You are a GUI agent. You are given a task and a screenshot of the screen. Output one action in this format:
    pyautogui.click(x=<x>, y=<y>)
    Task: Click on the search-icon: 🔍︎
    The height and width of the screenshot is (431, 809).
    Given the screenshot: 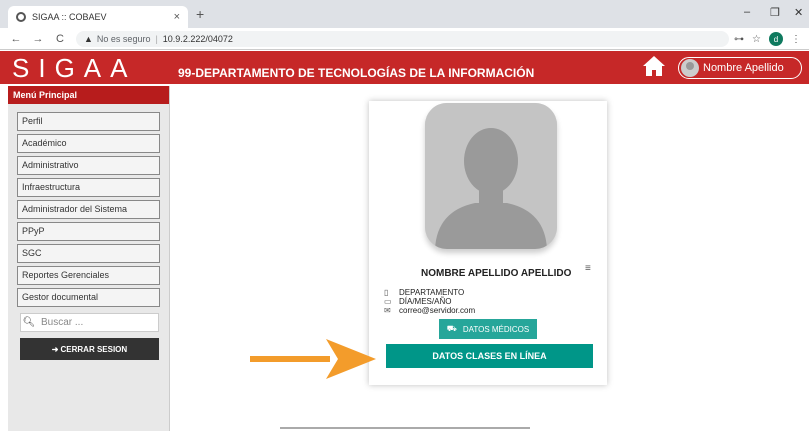 What is the action you would take?
    pyautogui.click(x=29, y=322)
    